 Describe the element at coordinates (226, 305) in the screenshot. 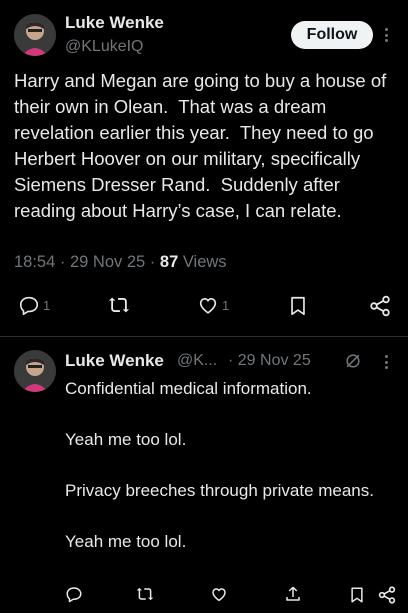

I see `like-count: 1` at that location.